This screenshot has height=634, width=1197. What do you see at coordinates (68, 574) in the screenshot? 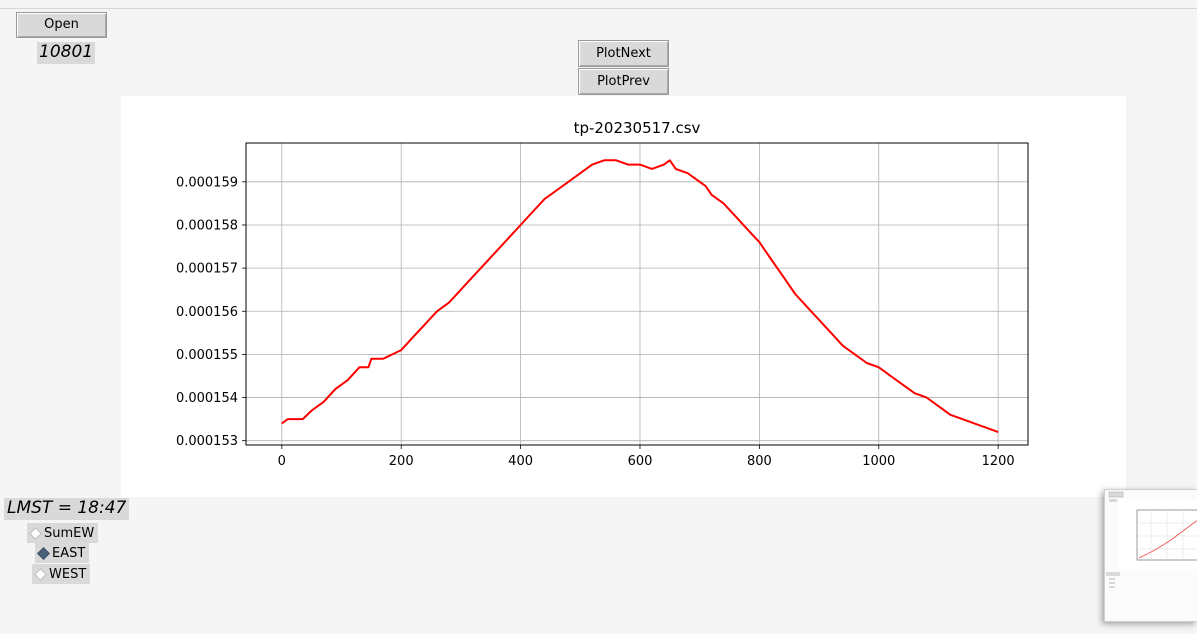
I see `radio-label: WEST` at bounding box center [68, 574].